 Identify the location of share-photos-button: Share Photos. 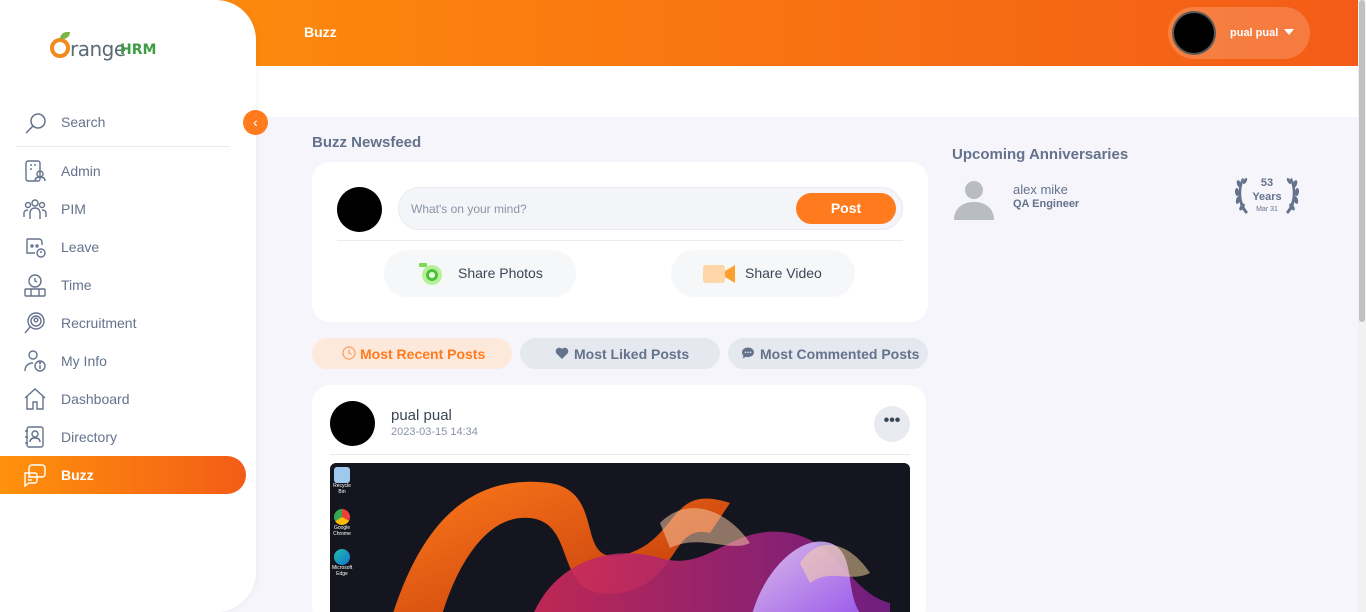
(480, 273).